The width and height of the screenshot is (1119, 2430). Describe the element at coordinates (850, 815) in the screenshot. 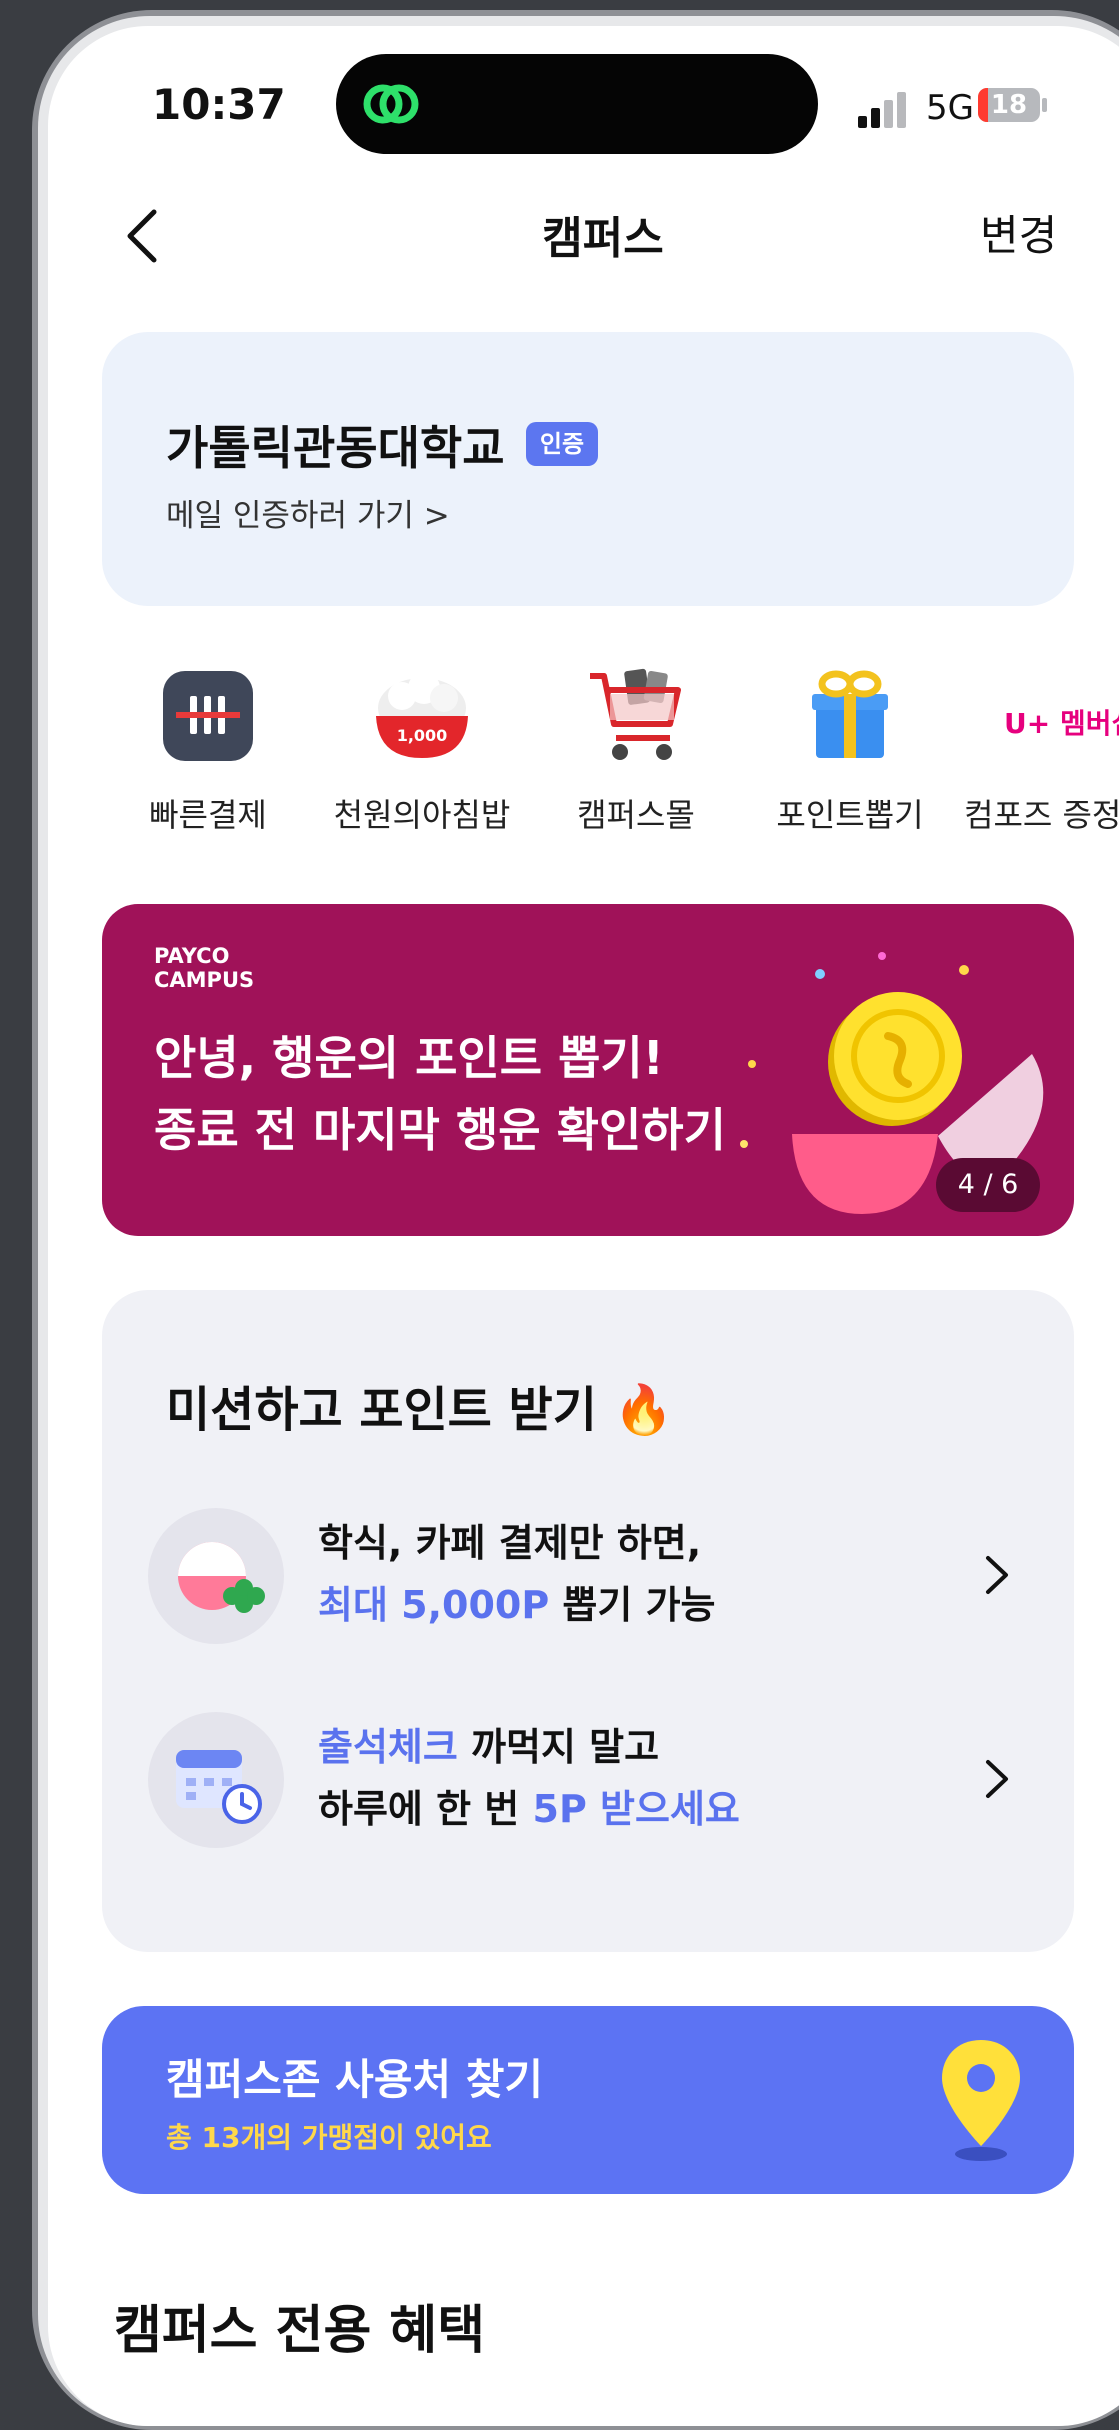

I see `quick-menu-label: 포인트뽑기` at that location.